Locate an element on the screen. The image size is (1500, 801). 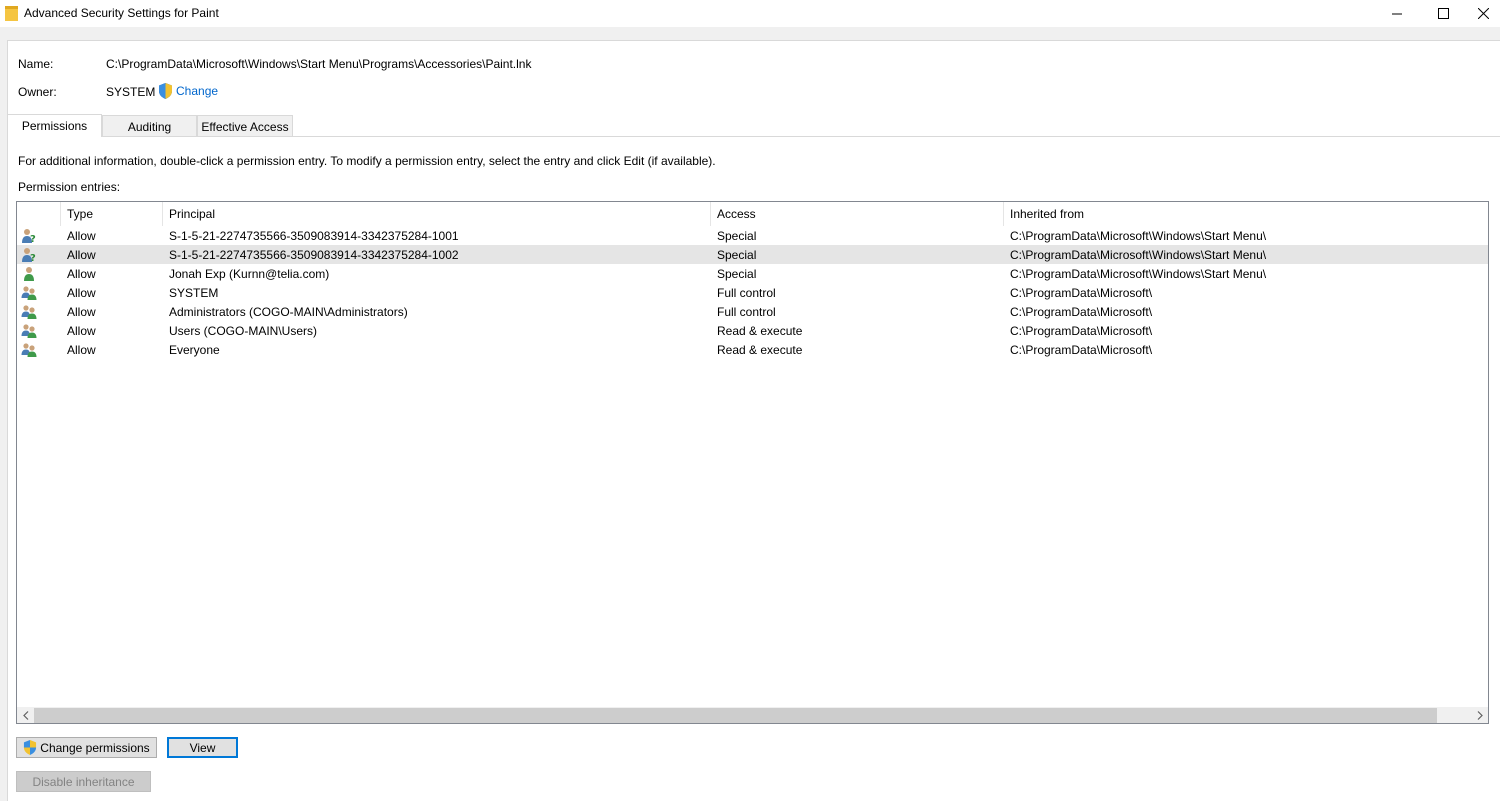
view-button: View is located at coordinates (202, 747).